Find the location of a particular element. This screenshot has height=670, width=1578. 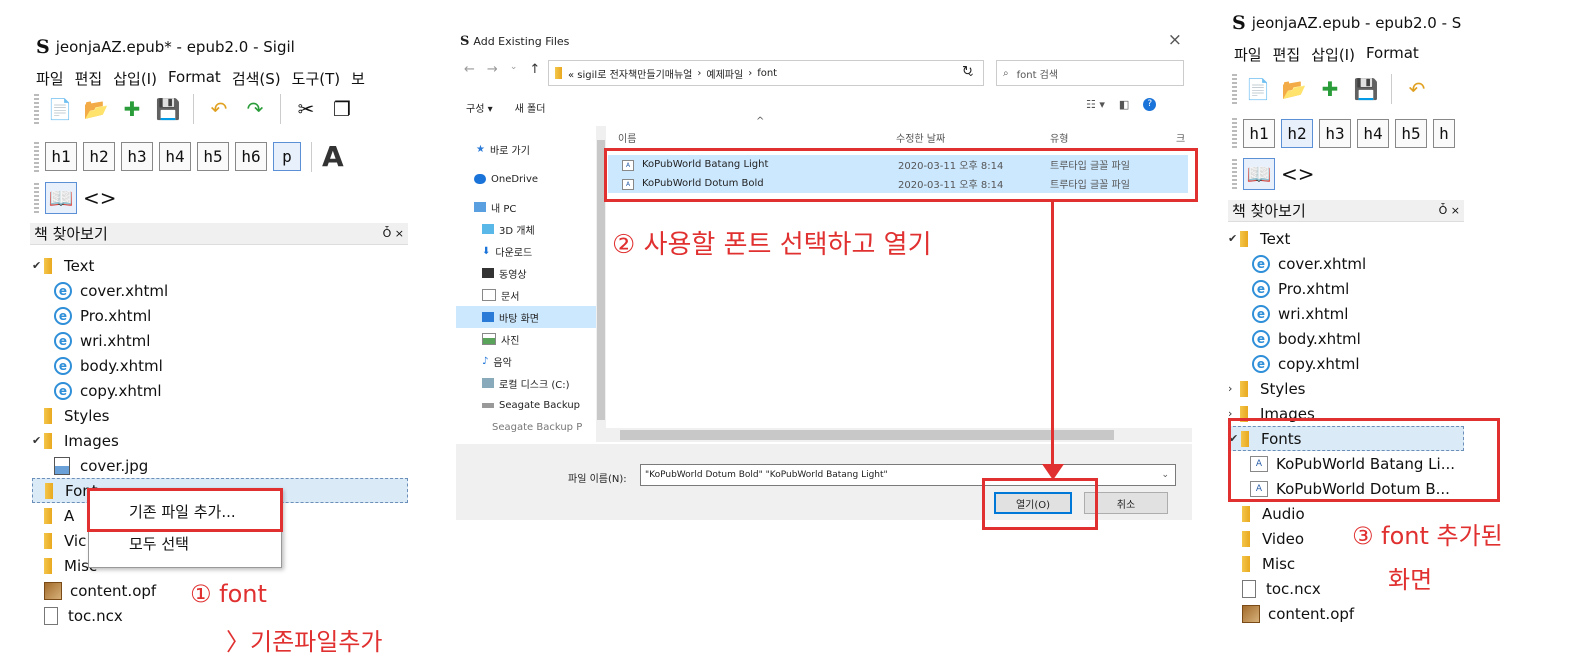

h6-button: h6 is located at coordinates (251, 156).